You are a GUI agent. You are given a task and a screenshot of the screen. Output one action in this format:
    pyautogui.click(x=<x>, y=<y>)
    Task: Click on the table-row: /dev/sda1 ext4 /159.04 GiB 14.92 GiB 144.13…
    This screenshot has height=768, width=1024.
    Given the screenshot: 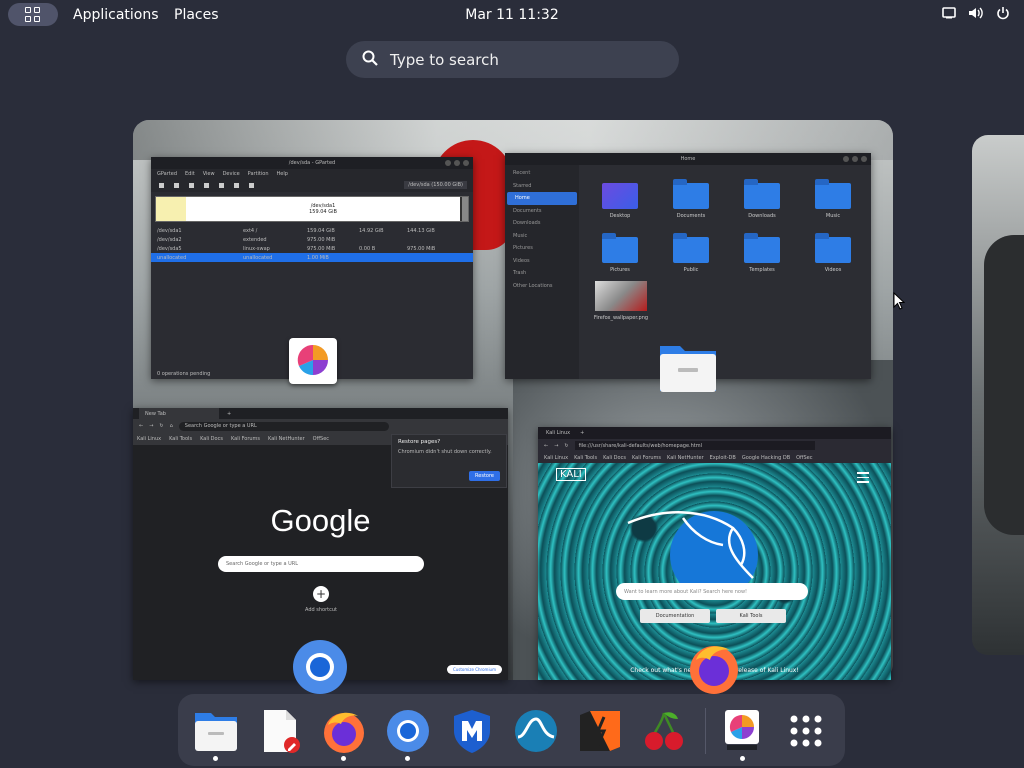 What is the action you would take?
    pyautogui.click(x=312, y=230)
    